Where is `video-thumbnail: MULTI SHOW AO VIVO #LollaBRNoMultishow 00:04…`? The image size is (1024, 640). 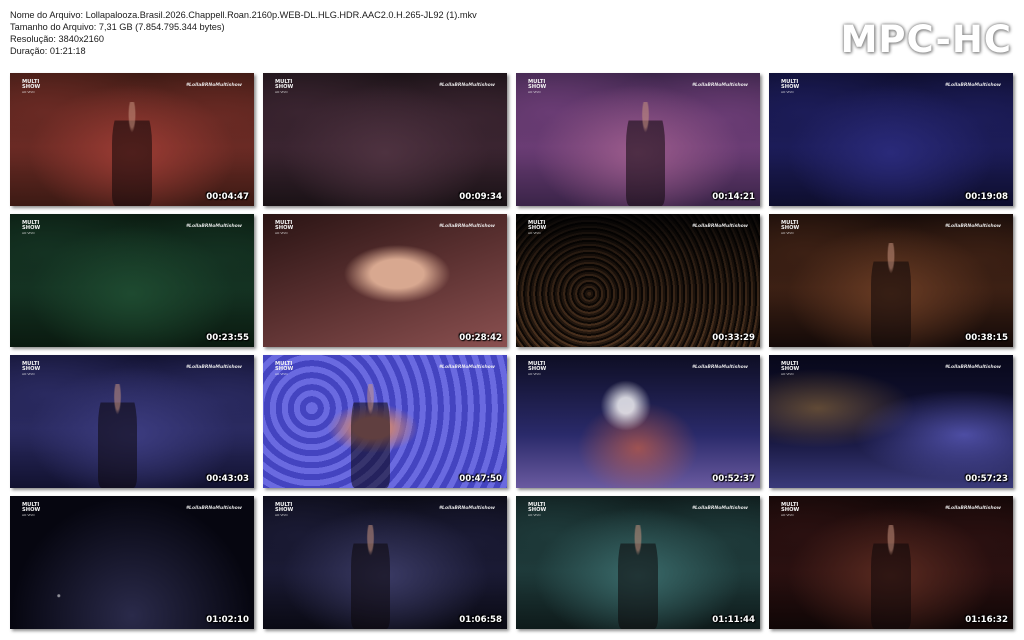 video-thumbnail: MULTI SHOW AO VIVO #LollaBRNoMultishow 00:04… is located at coordinates (132, 139).